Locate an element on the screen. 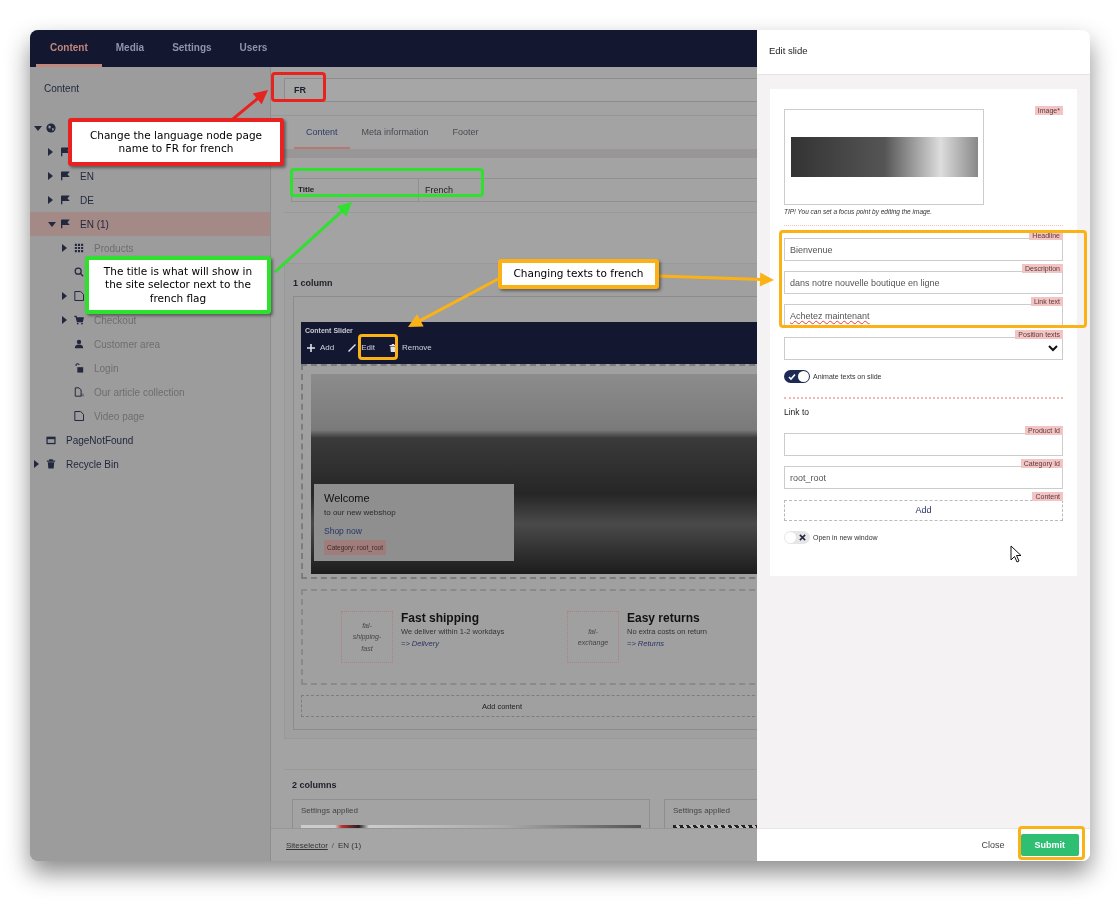 This screenshot has width=1120, height=923. callout-tooltip: The title is what will show in the site selector next to the french flag is located at coordinates (178, 285).